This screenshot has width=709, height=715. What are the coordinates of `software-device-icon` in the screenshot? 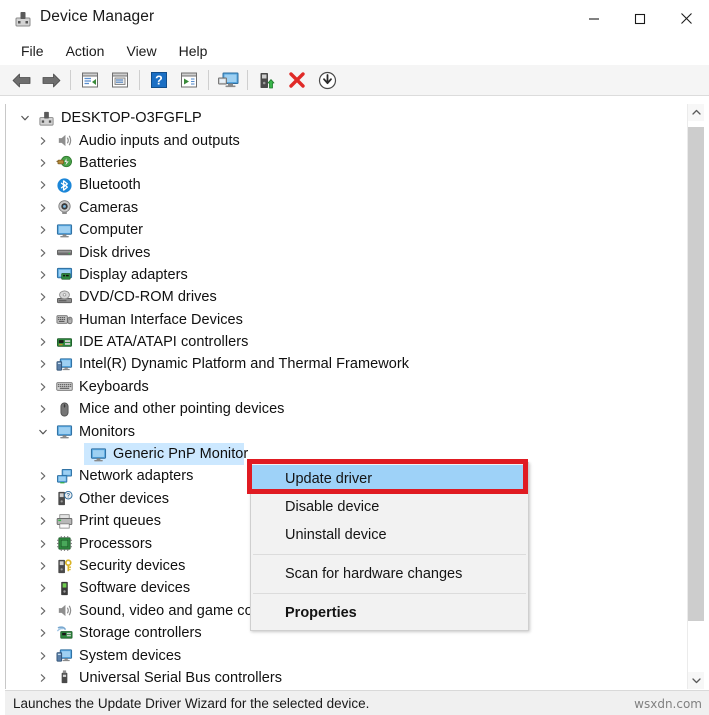 It's located at (64, 588).